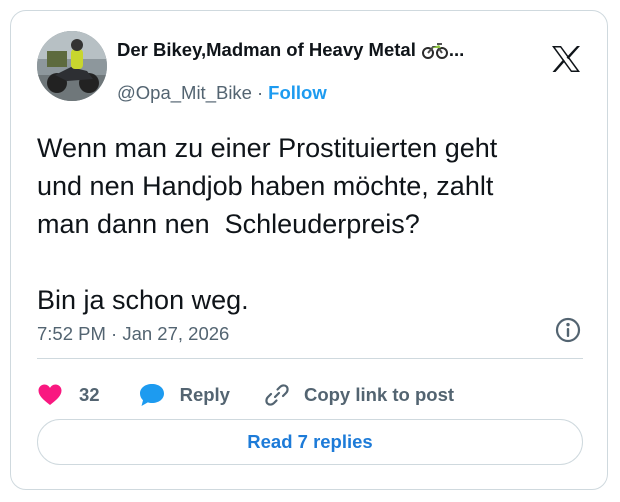  I want to click on author-avatar, so click(72, 66).